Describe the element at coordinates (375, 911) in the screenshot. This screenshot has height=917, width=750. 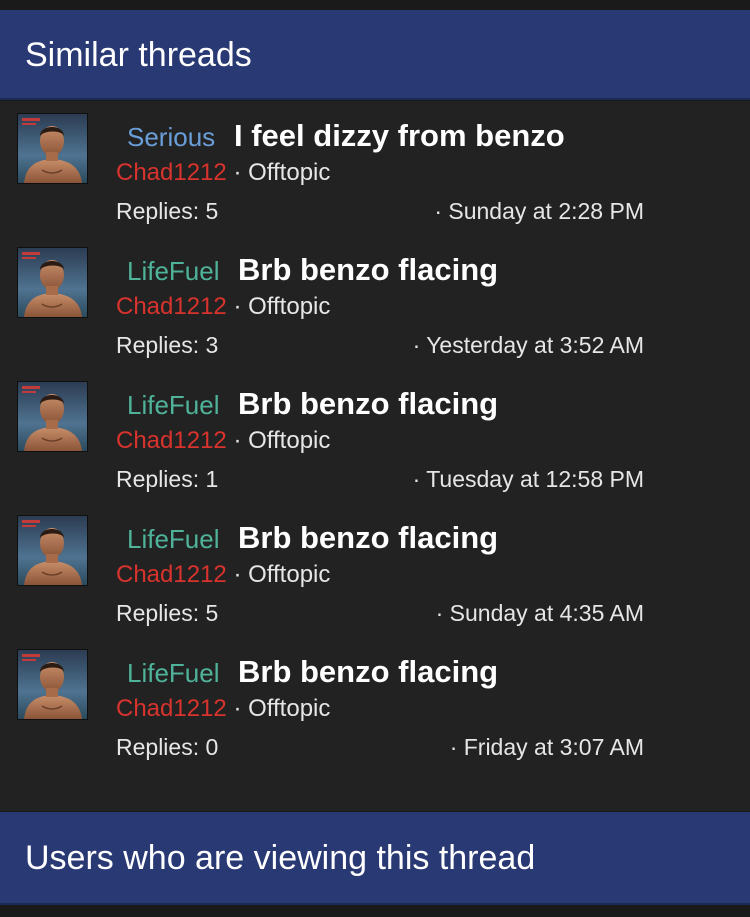
I see `bottom-strip` at that location.